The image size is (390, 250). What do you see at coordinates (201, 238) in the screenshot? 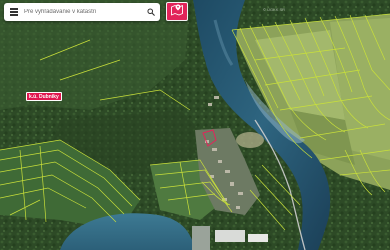
I see `dam-structure` at bounding box center [201, 238].